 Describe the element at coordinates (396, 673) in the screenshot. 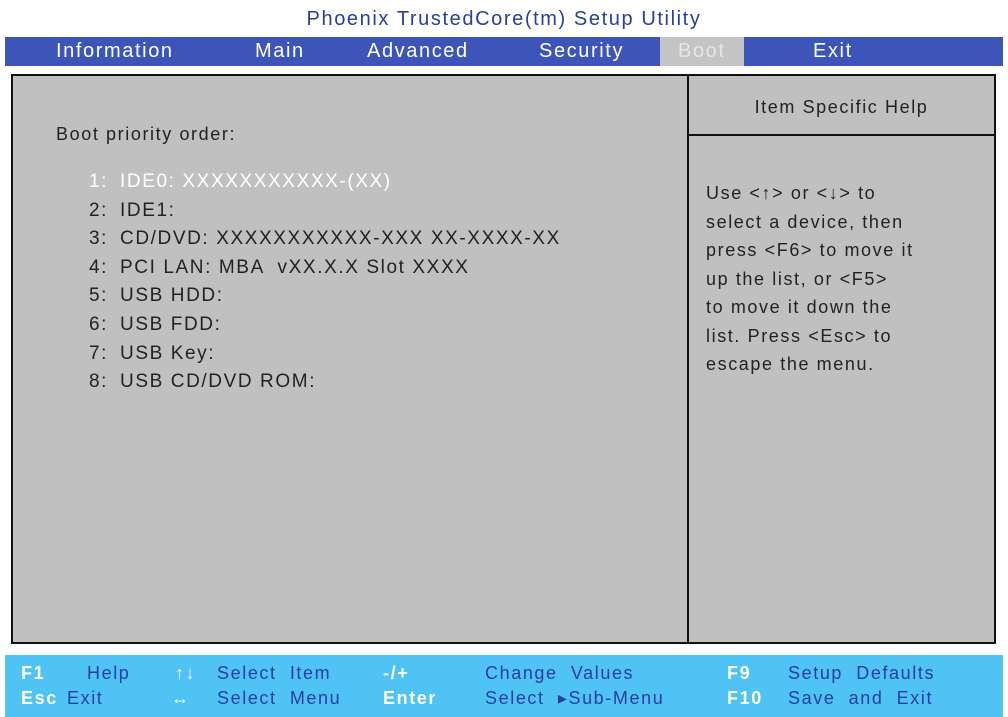

I see `plus-minus-key: -/+` at that location.